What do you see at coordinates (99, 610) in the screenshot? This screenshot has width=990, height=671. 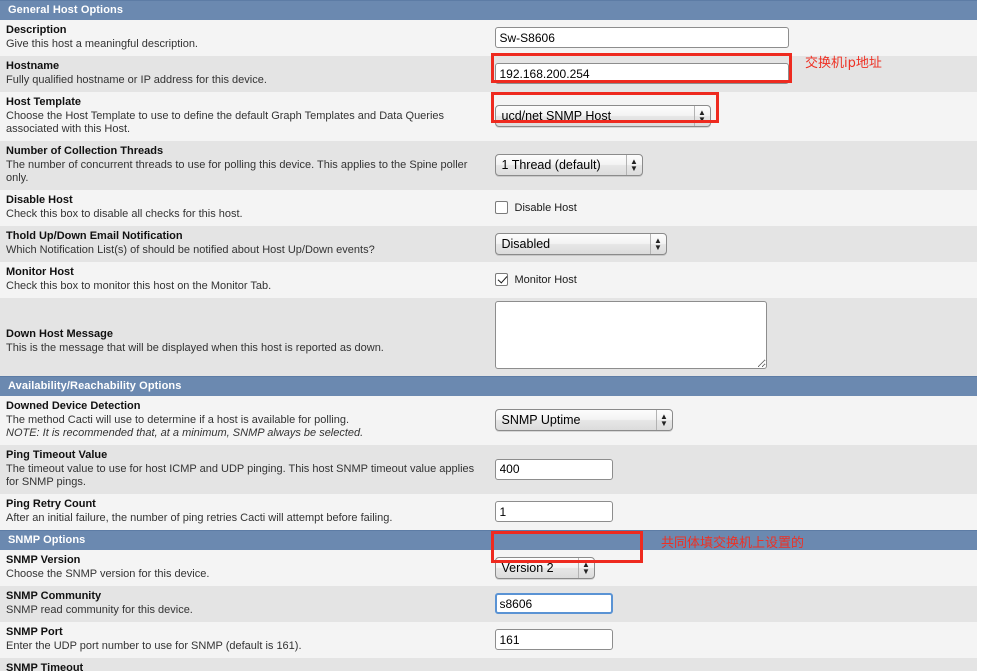 I see `snmp-community-desc: SNMP read community for this device.` at bounding box center [99, 610].